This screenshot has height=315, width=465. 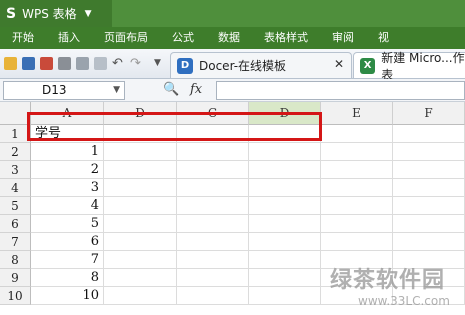 I want to click on row-header: 3, so click(x=15, y=170).